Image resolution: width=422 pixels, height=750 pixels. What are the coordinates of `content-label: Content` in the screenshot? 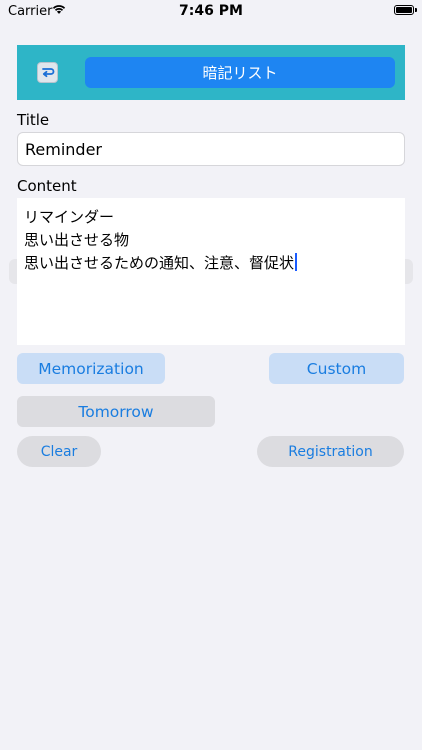 It's located at (47, 186).